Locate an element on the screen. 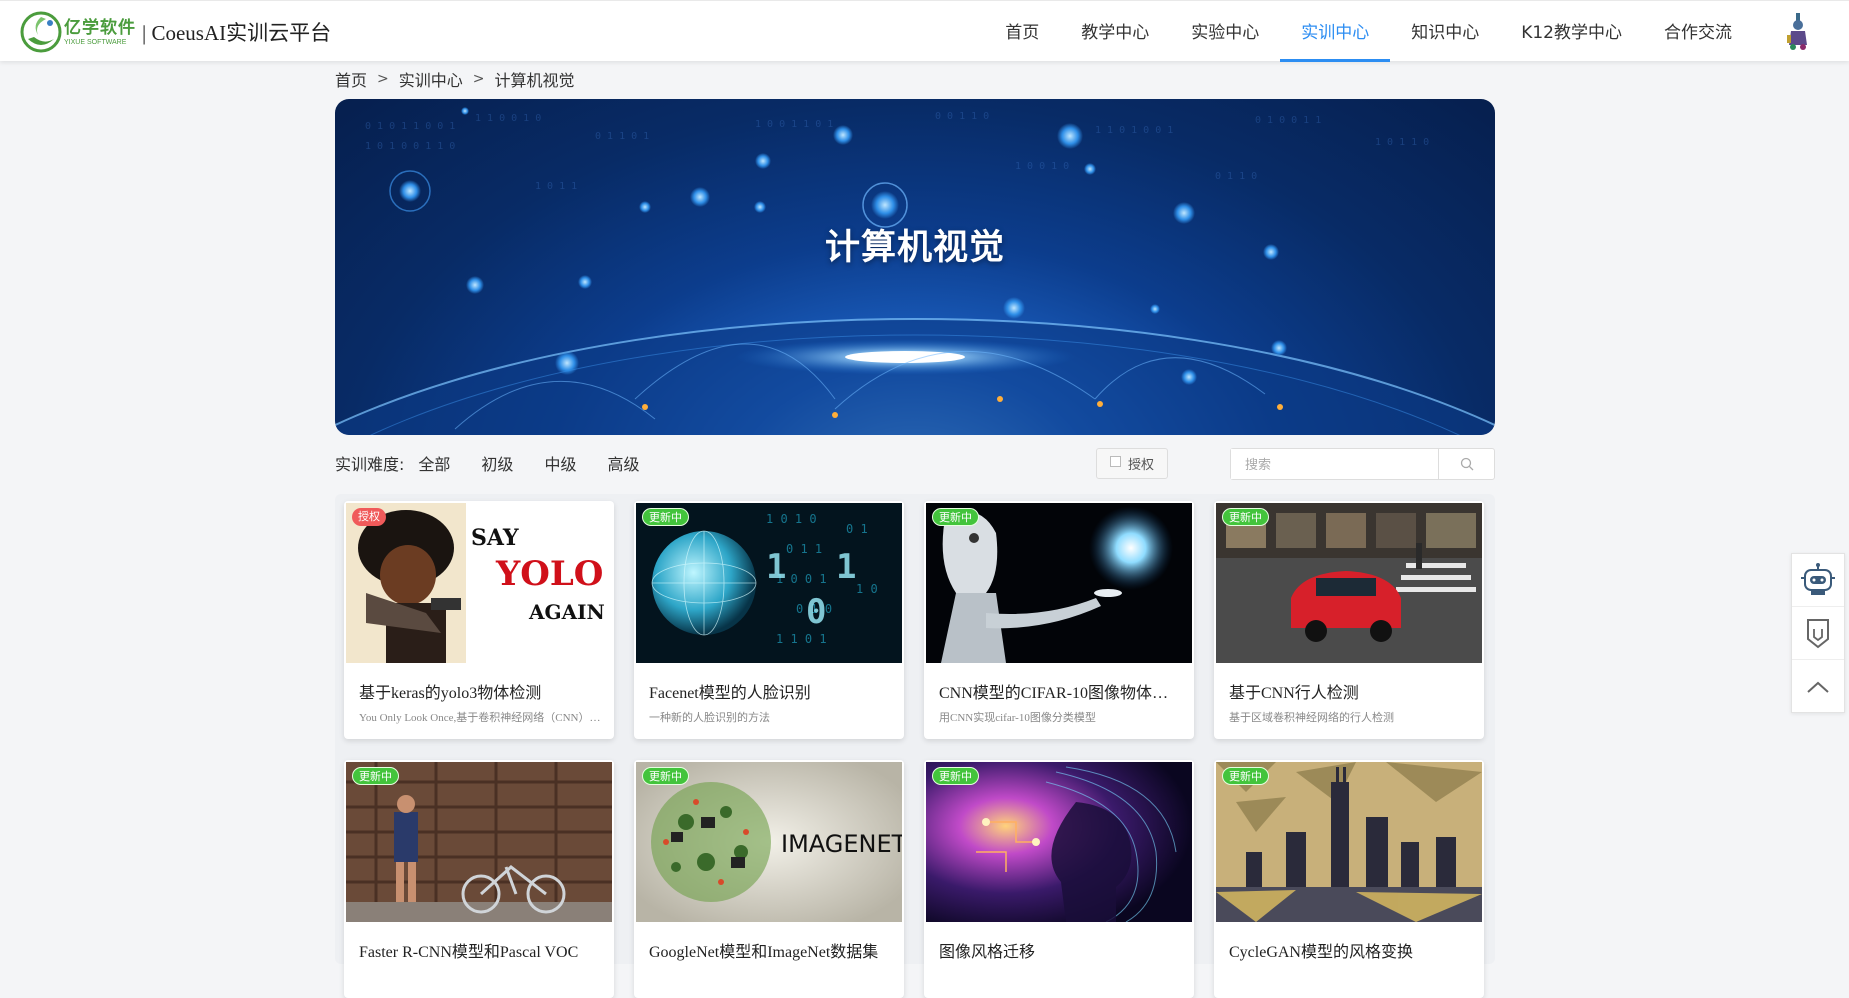  breadcrumb-home: 首页 is located at coordinates (351, 79).